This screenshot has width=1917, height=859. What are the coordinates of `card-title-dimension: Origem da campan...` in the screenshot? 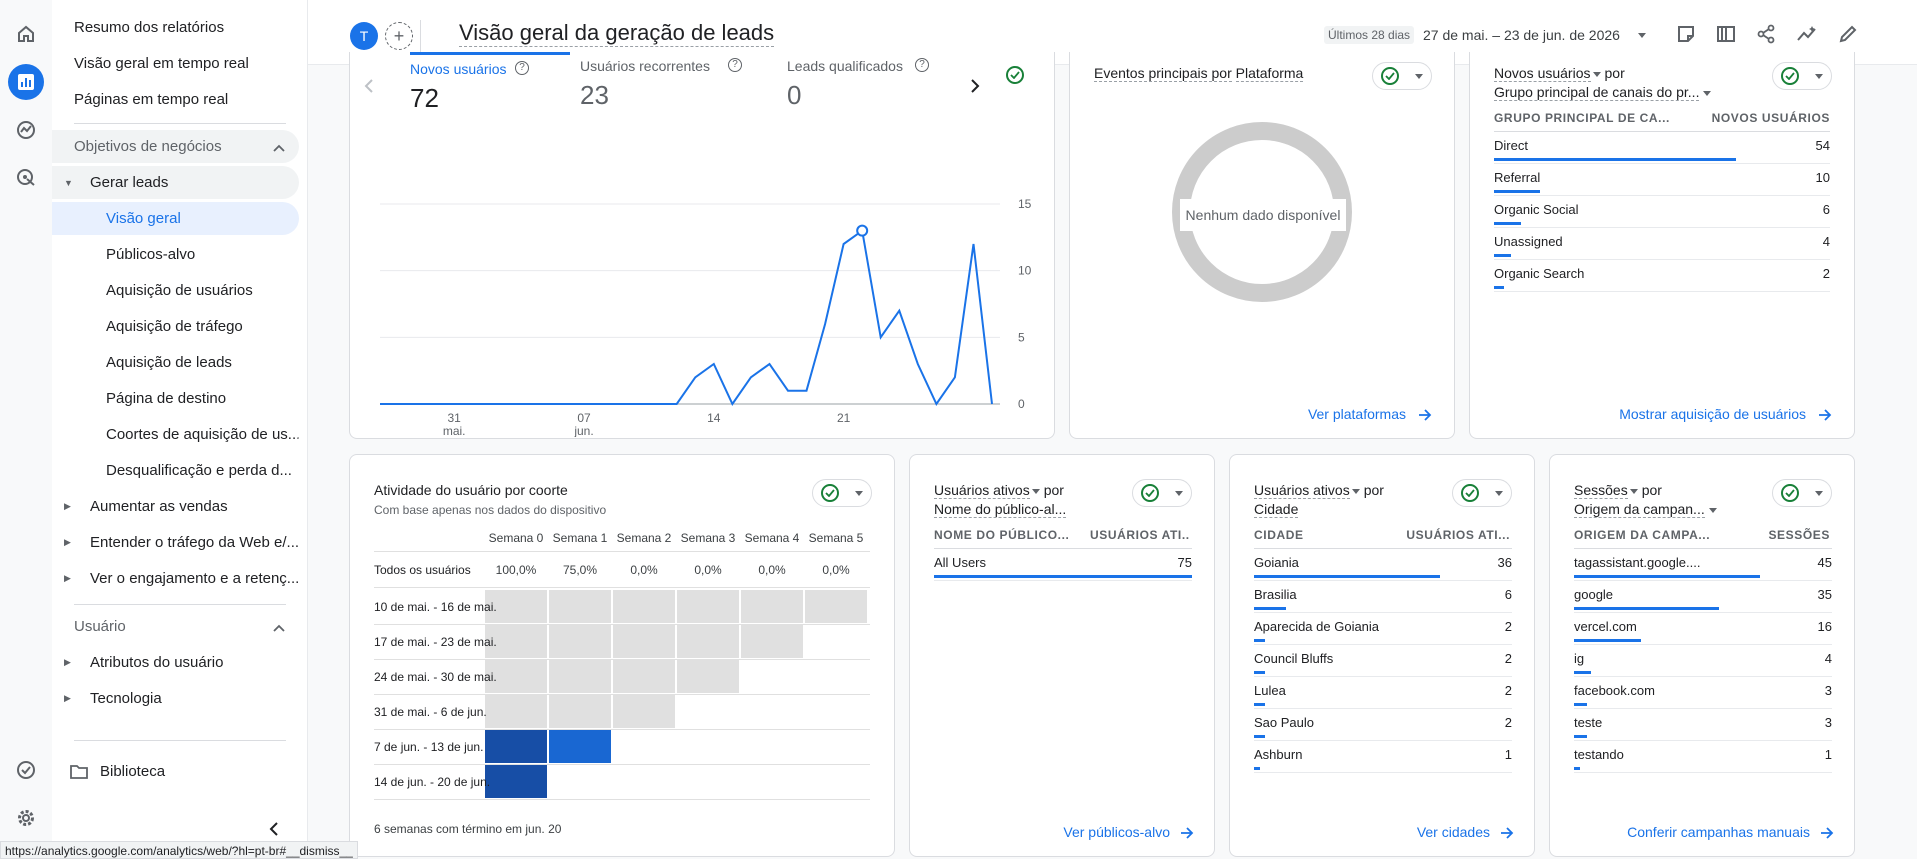 It's located at (1639, 509).